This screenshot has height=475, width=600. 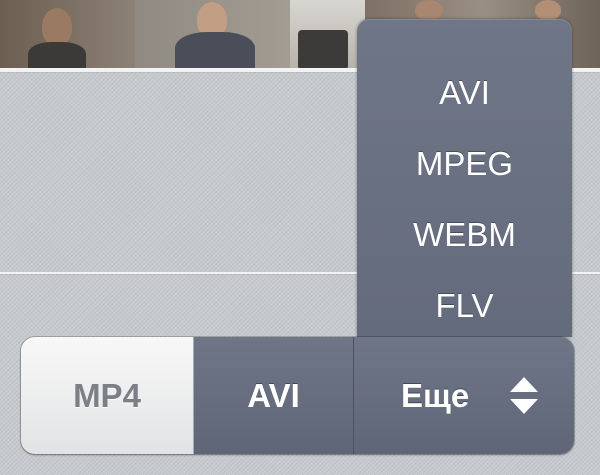 What do you see at coordinates (464, 235) in the screenshot?
I see `menu-item-webm: WEBM` at bounding box center [464, 235].